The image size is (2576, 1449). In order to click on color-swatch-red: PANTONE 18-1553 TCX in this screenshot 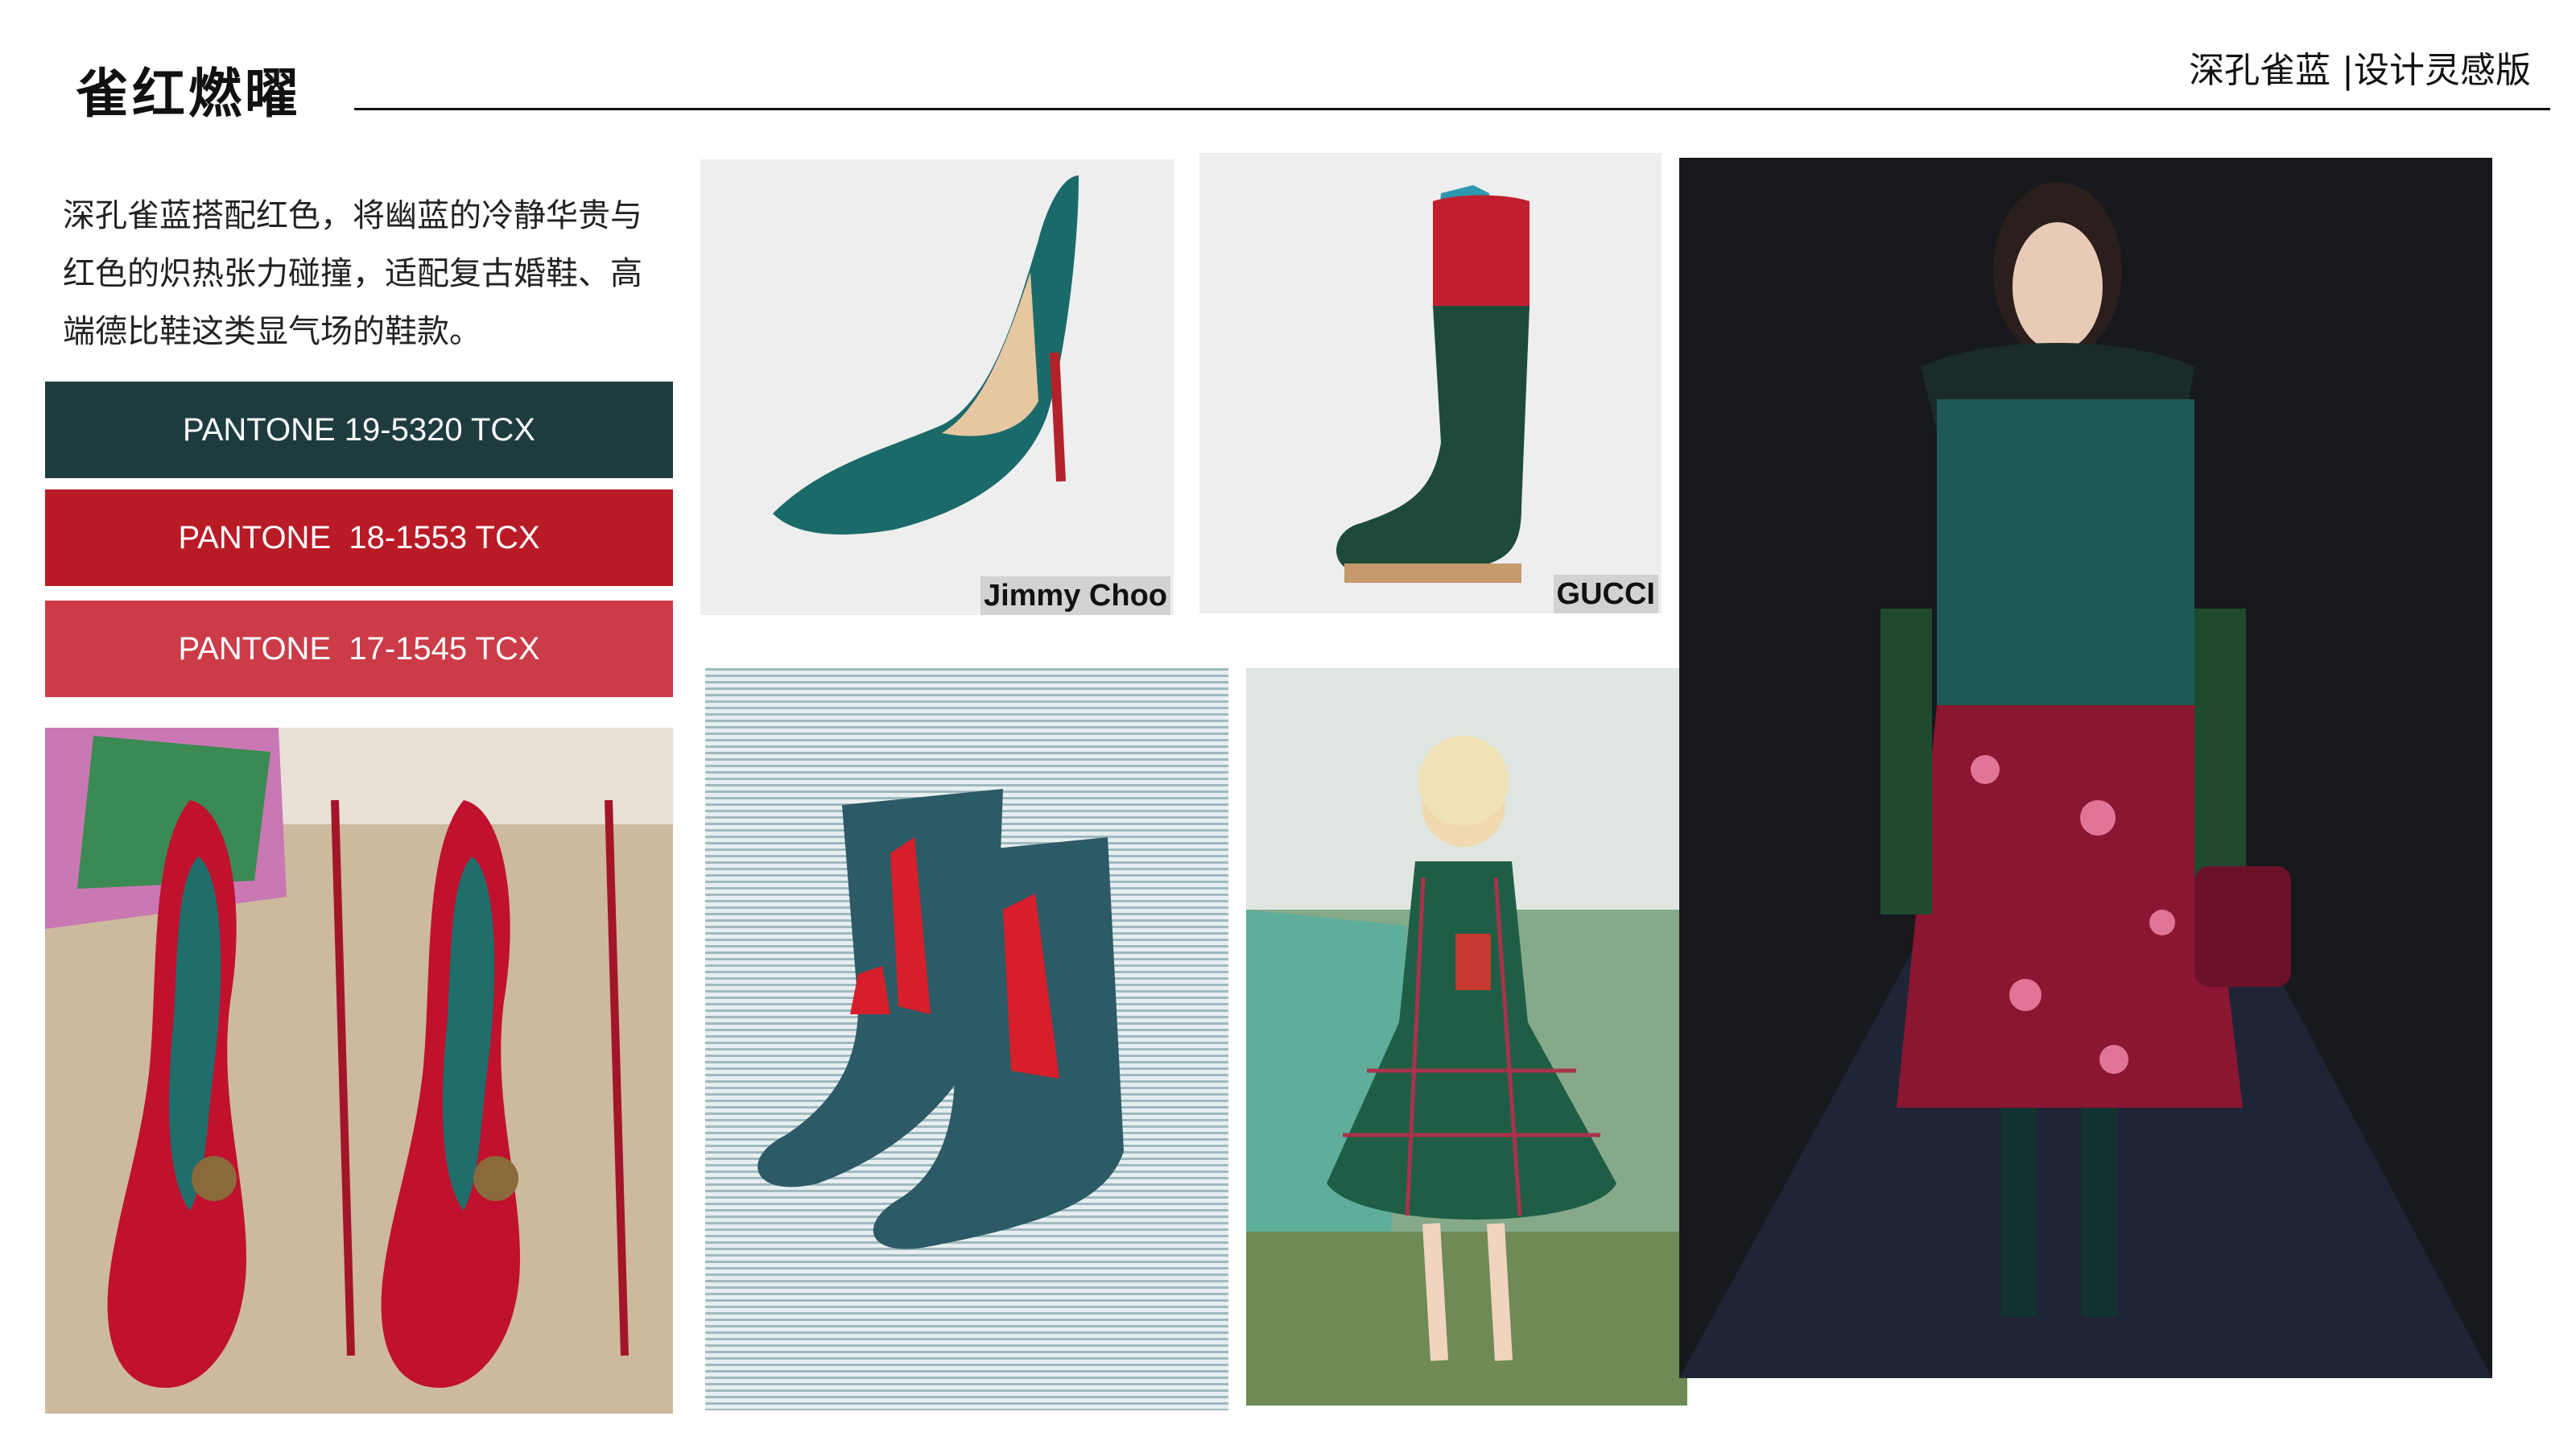, I will do `click(359, 537)`.